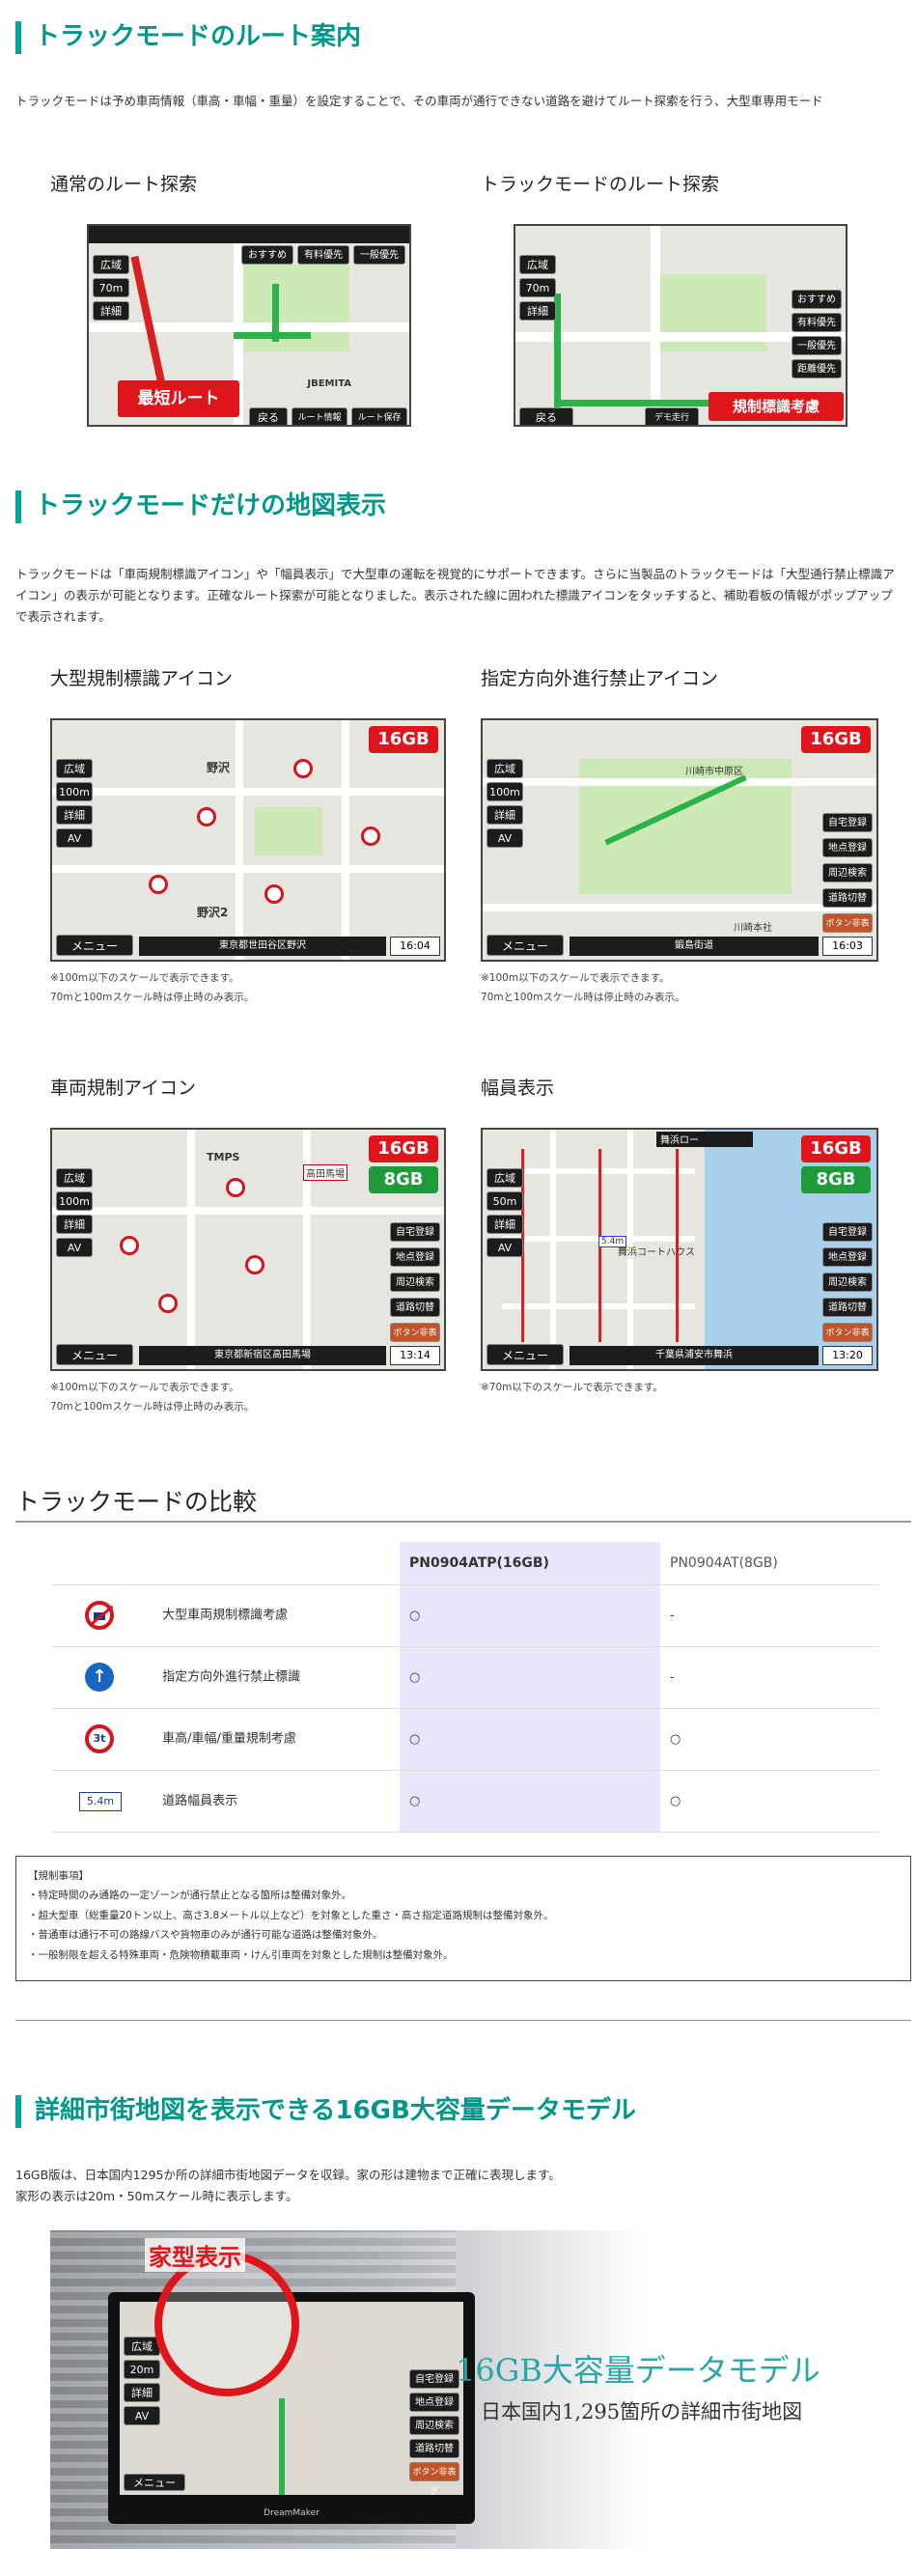 The image size is (917, 2576). Describe the element at coordinates (142, 2369) in the screenshot. I see `scale-20m-button: 20m` at that location.